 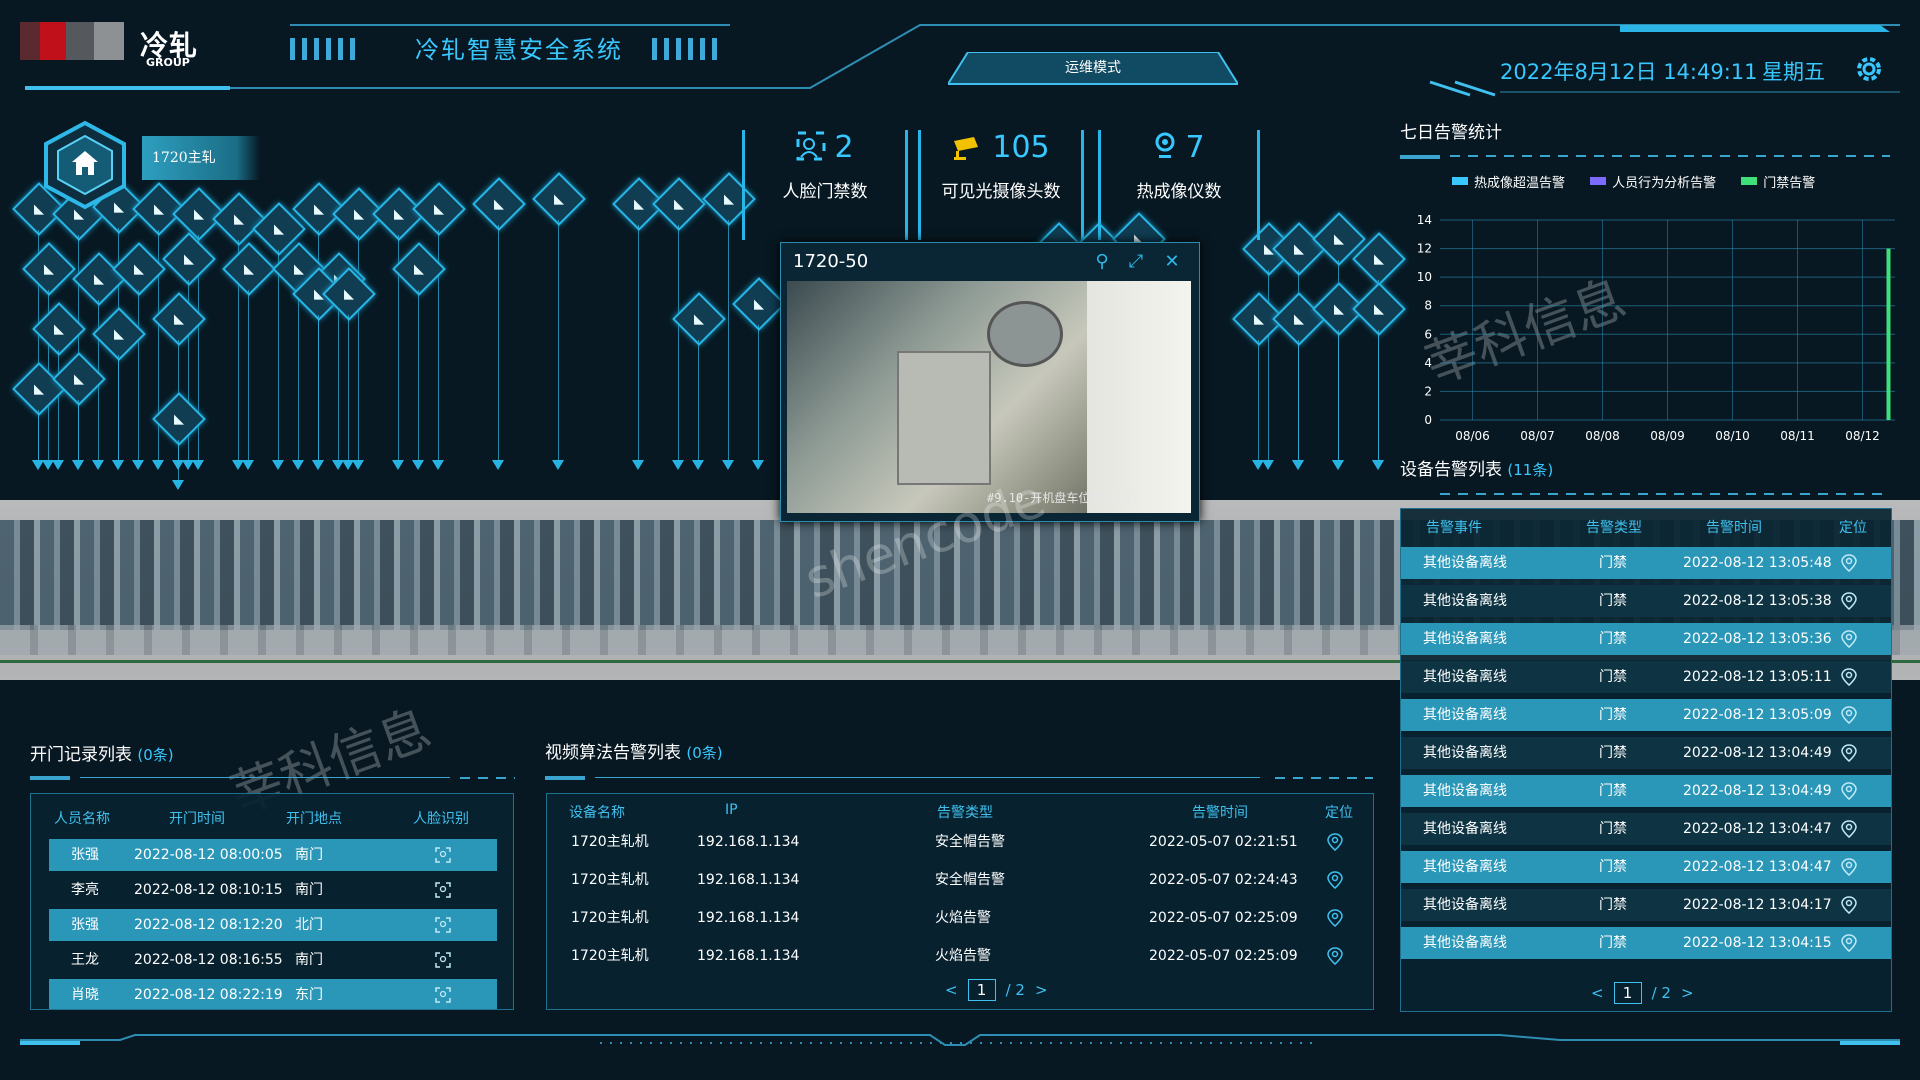 I want to click on title-dash, so click(x=1665, y=494).